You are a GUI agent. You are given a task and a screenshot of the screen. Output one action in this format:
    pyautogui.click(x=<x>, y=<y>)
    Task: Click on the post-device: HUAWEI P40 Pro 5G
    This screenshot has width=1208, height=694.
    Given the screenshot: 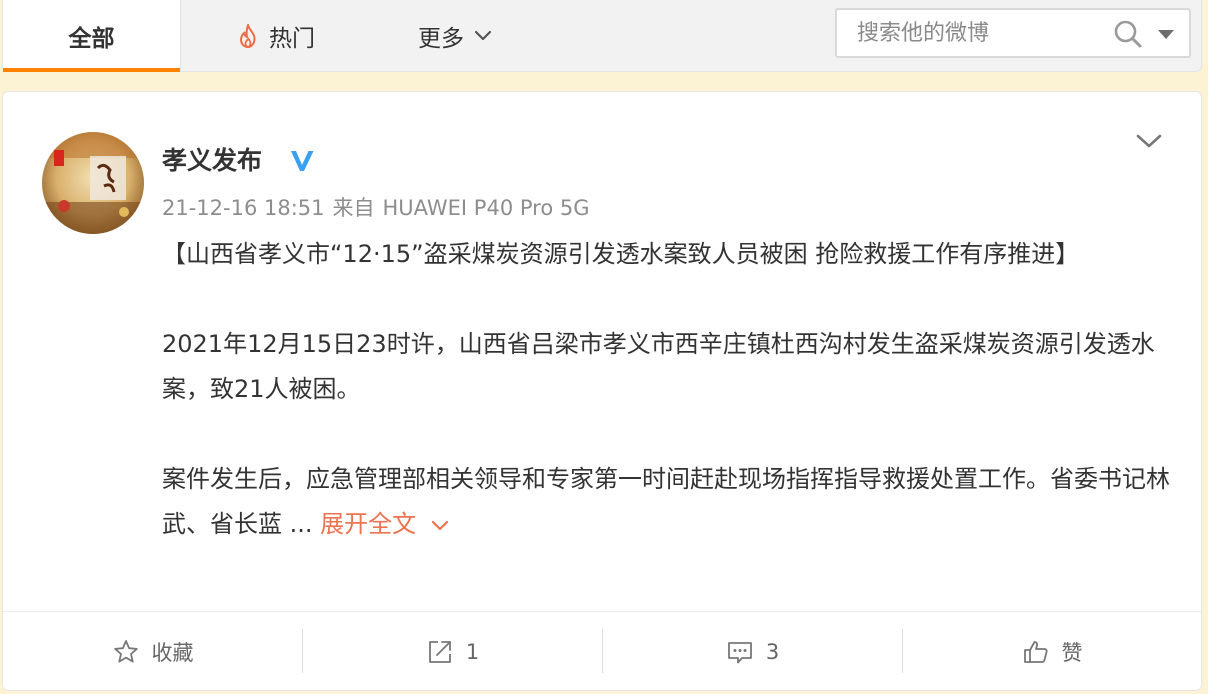 What is the action you would take?
    pyautogui.click(x=486, y=208)
    